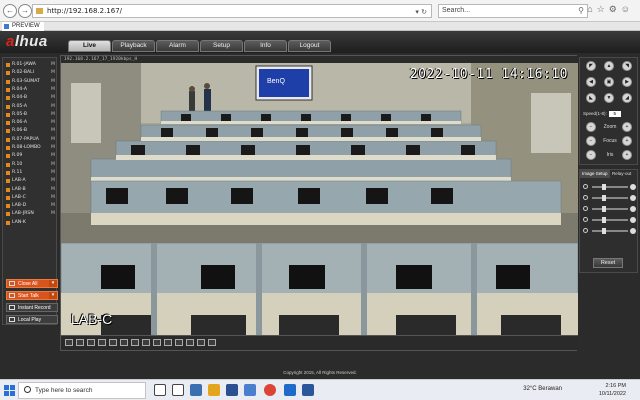  I want to click on cortana-icon, so click(160, 390).